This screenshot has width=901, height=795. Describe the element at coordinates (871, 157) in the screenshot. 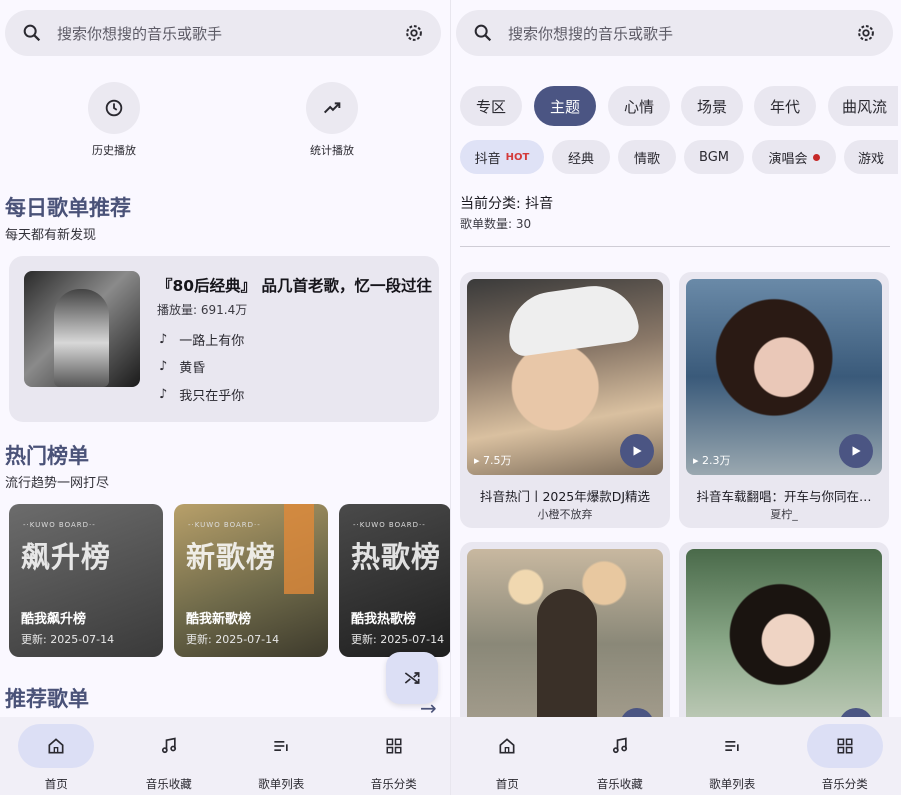

I see `subcategory-chip: 游戏` at that location.